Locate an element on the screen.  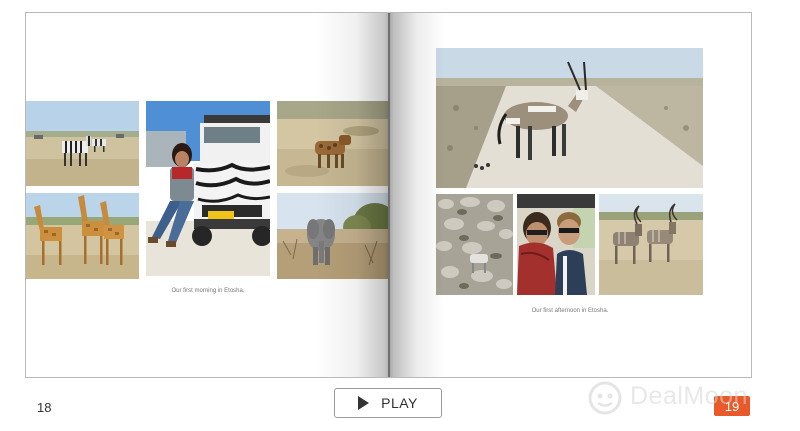
play-button: PLAY is located at coordinates (388, 403).